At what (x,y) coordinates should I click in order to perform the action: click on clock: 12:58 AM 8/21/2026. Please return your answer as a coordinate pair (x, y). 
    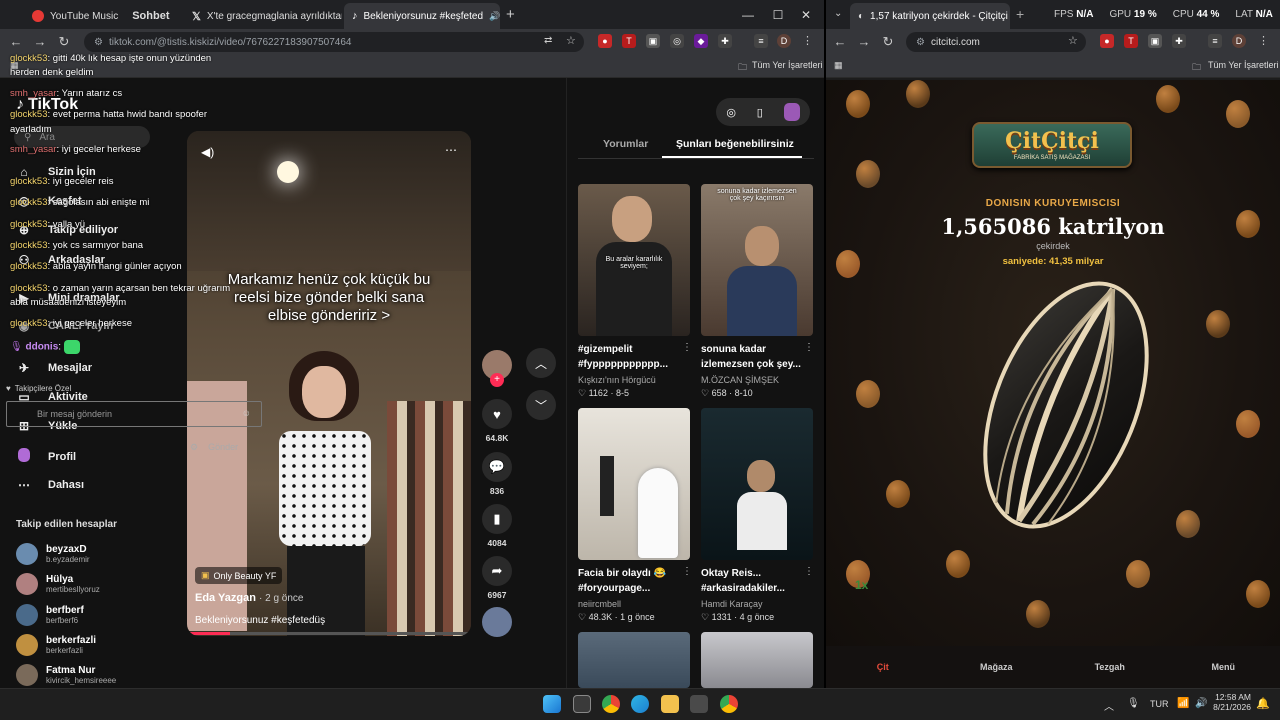
    Looking at the image, I should click on (1232, 702).